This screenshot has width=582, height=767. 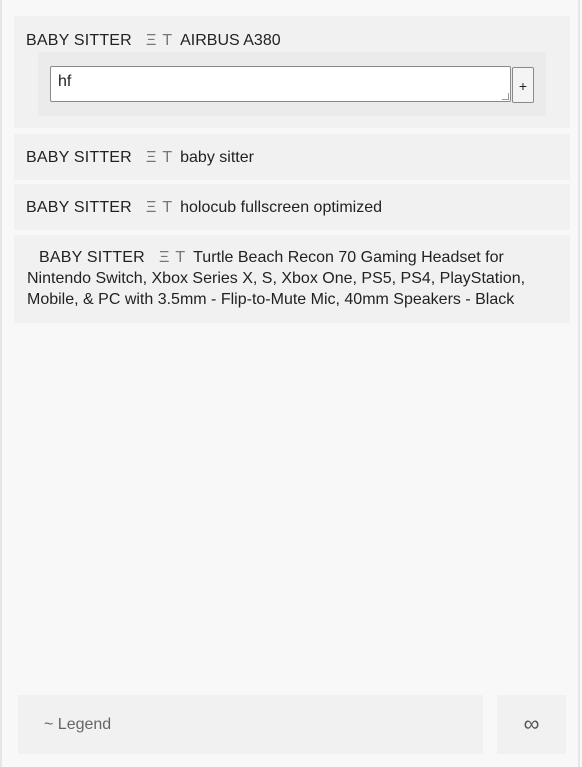 I want to click on resize-handle-icon, so click(x=505, y=96).